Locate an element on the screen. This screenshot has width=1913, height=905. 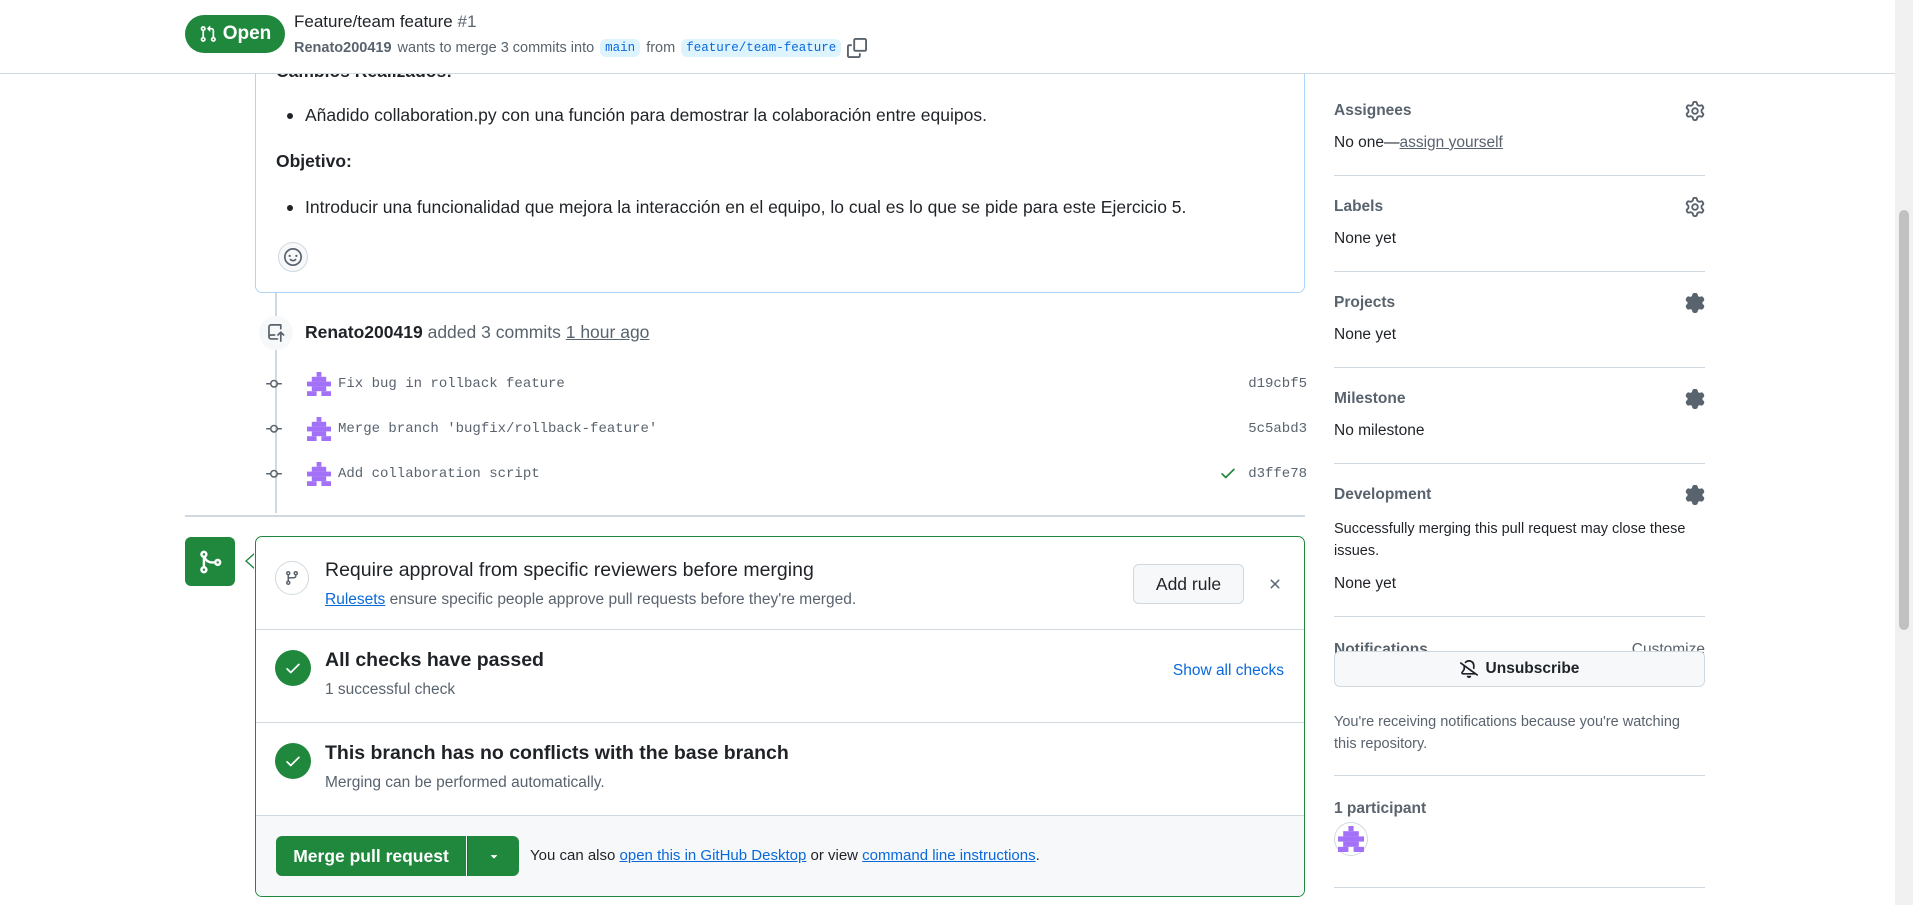
rulesets-link: Rulesets is located at coordinates (355, 599).